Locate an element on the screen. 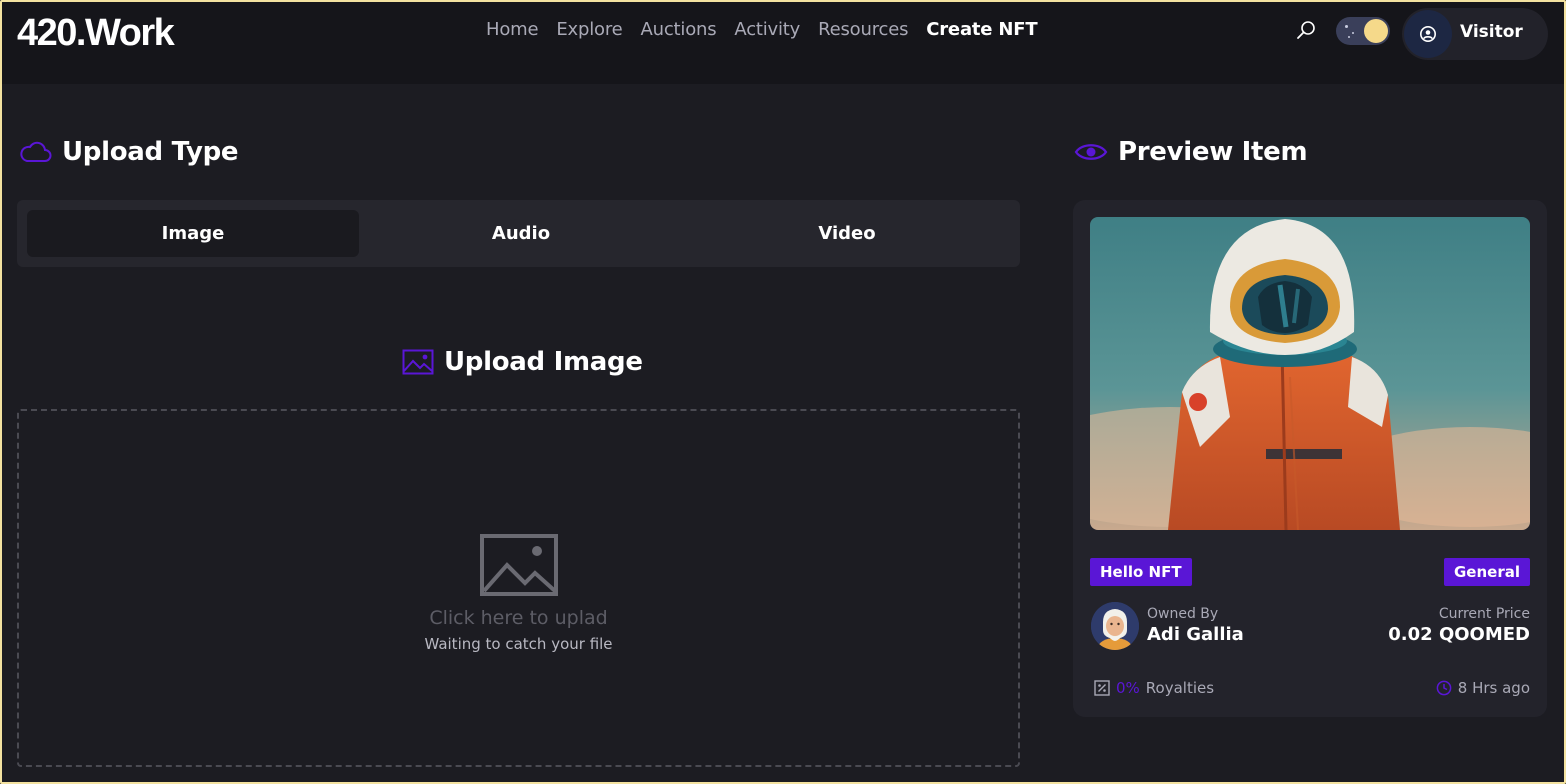 This screenshot has height=784, width=1566. listing-time: 8 Hrs ago is located at coordinates (1483, 688).